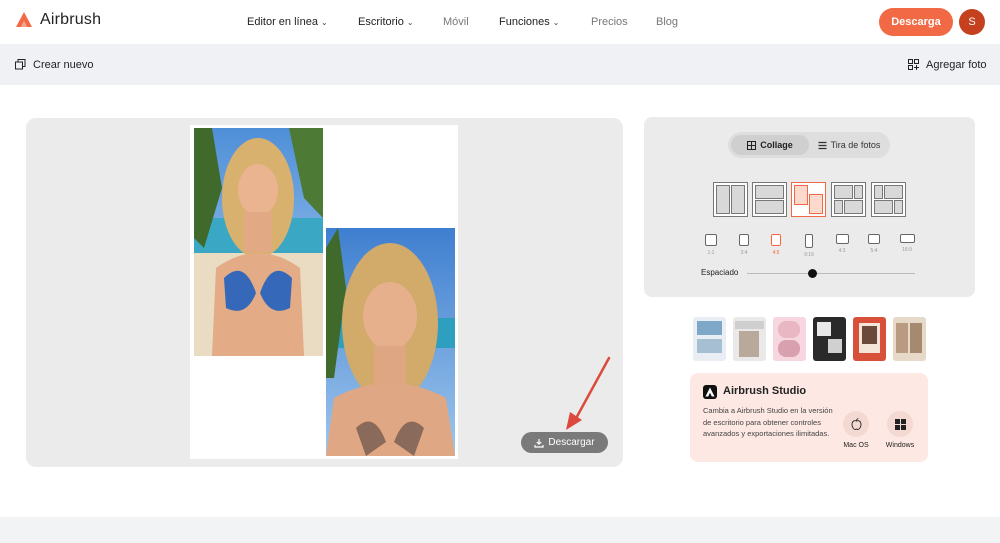 Image resolution: width=1000 pixels, height=543 pixels. What do you see at coordinates (63, 64) in the screenshot?
I see `create-new-label: Crear nuevo` at bounding box center [63, 64].